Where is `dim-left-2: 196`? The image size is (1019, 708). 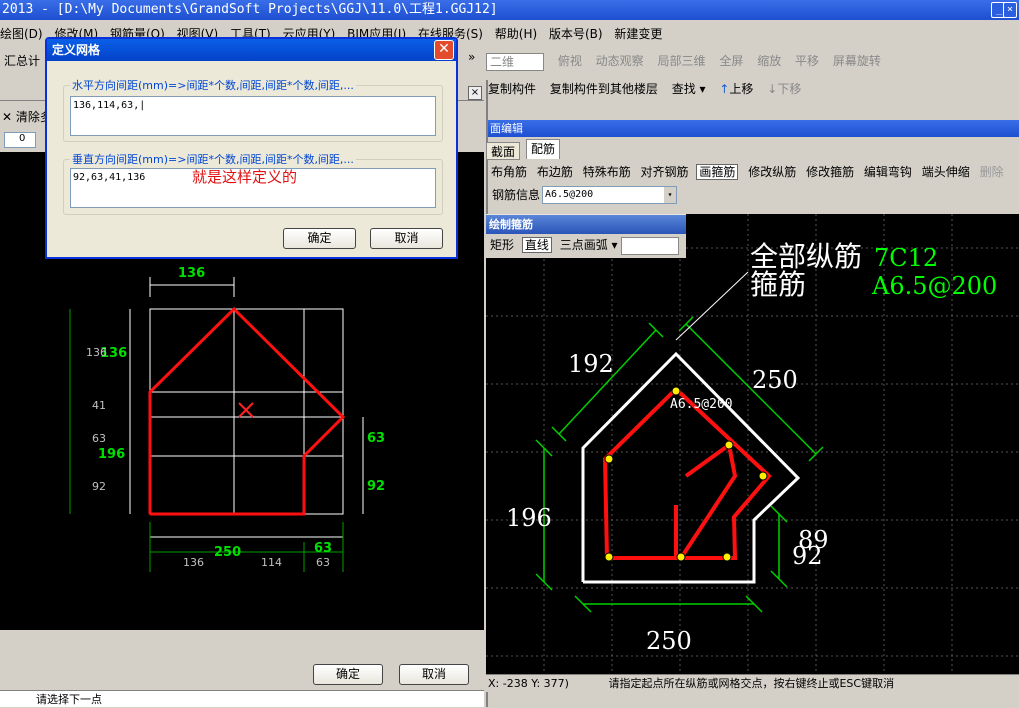
dim-left-2: 196 is located at coordinates (111, 454).